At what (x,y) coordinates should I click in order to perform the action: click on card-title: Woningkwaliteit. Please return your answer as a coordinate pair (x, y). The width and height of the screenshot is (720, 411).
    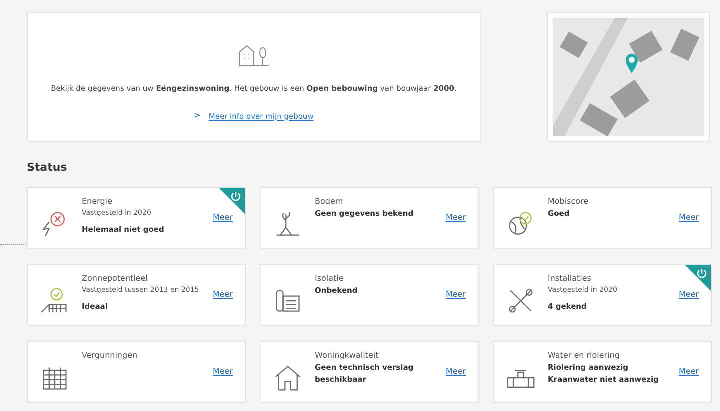
    Looking at the image, I should click on (347, 356).